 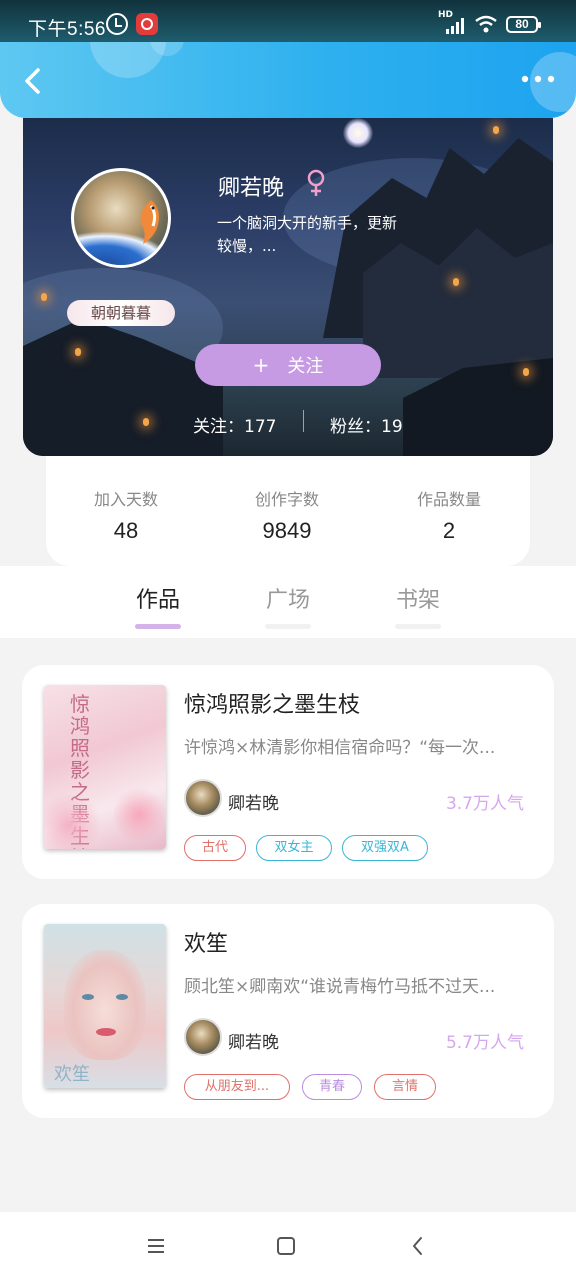 What do you see at coordinates (453, 26) in the screenshot?
I see `signal-icon` at bounding box center [453, 26].